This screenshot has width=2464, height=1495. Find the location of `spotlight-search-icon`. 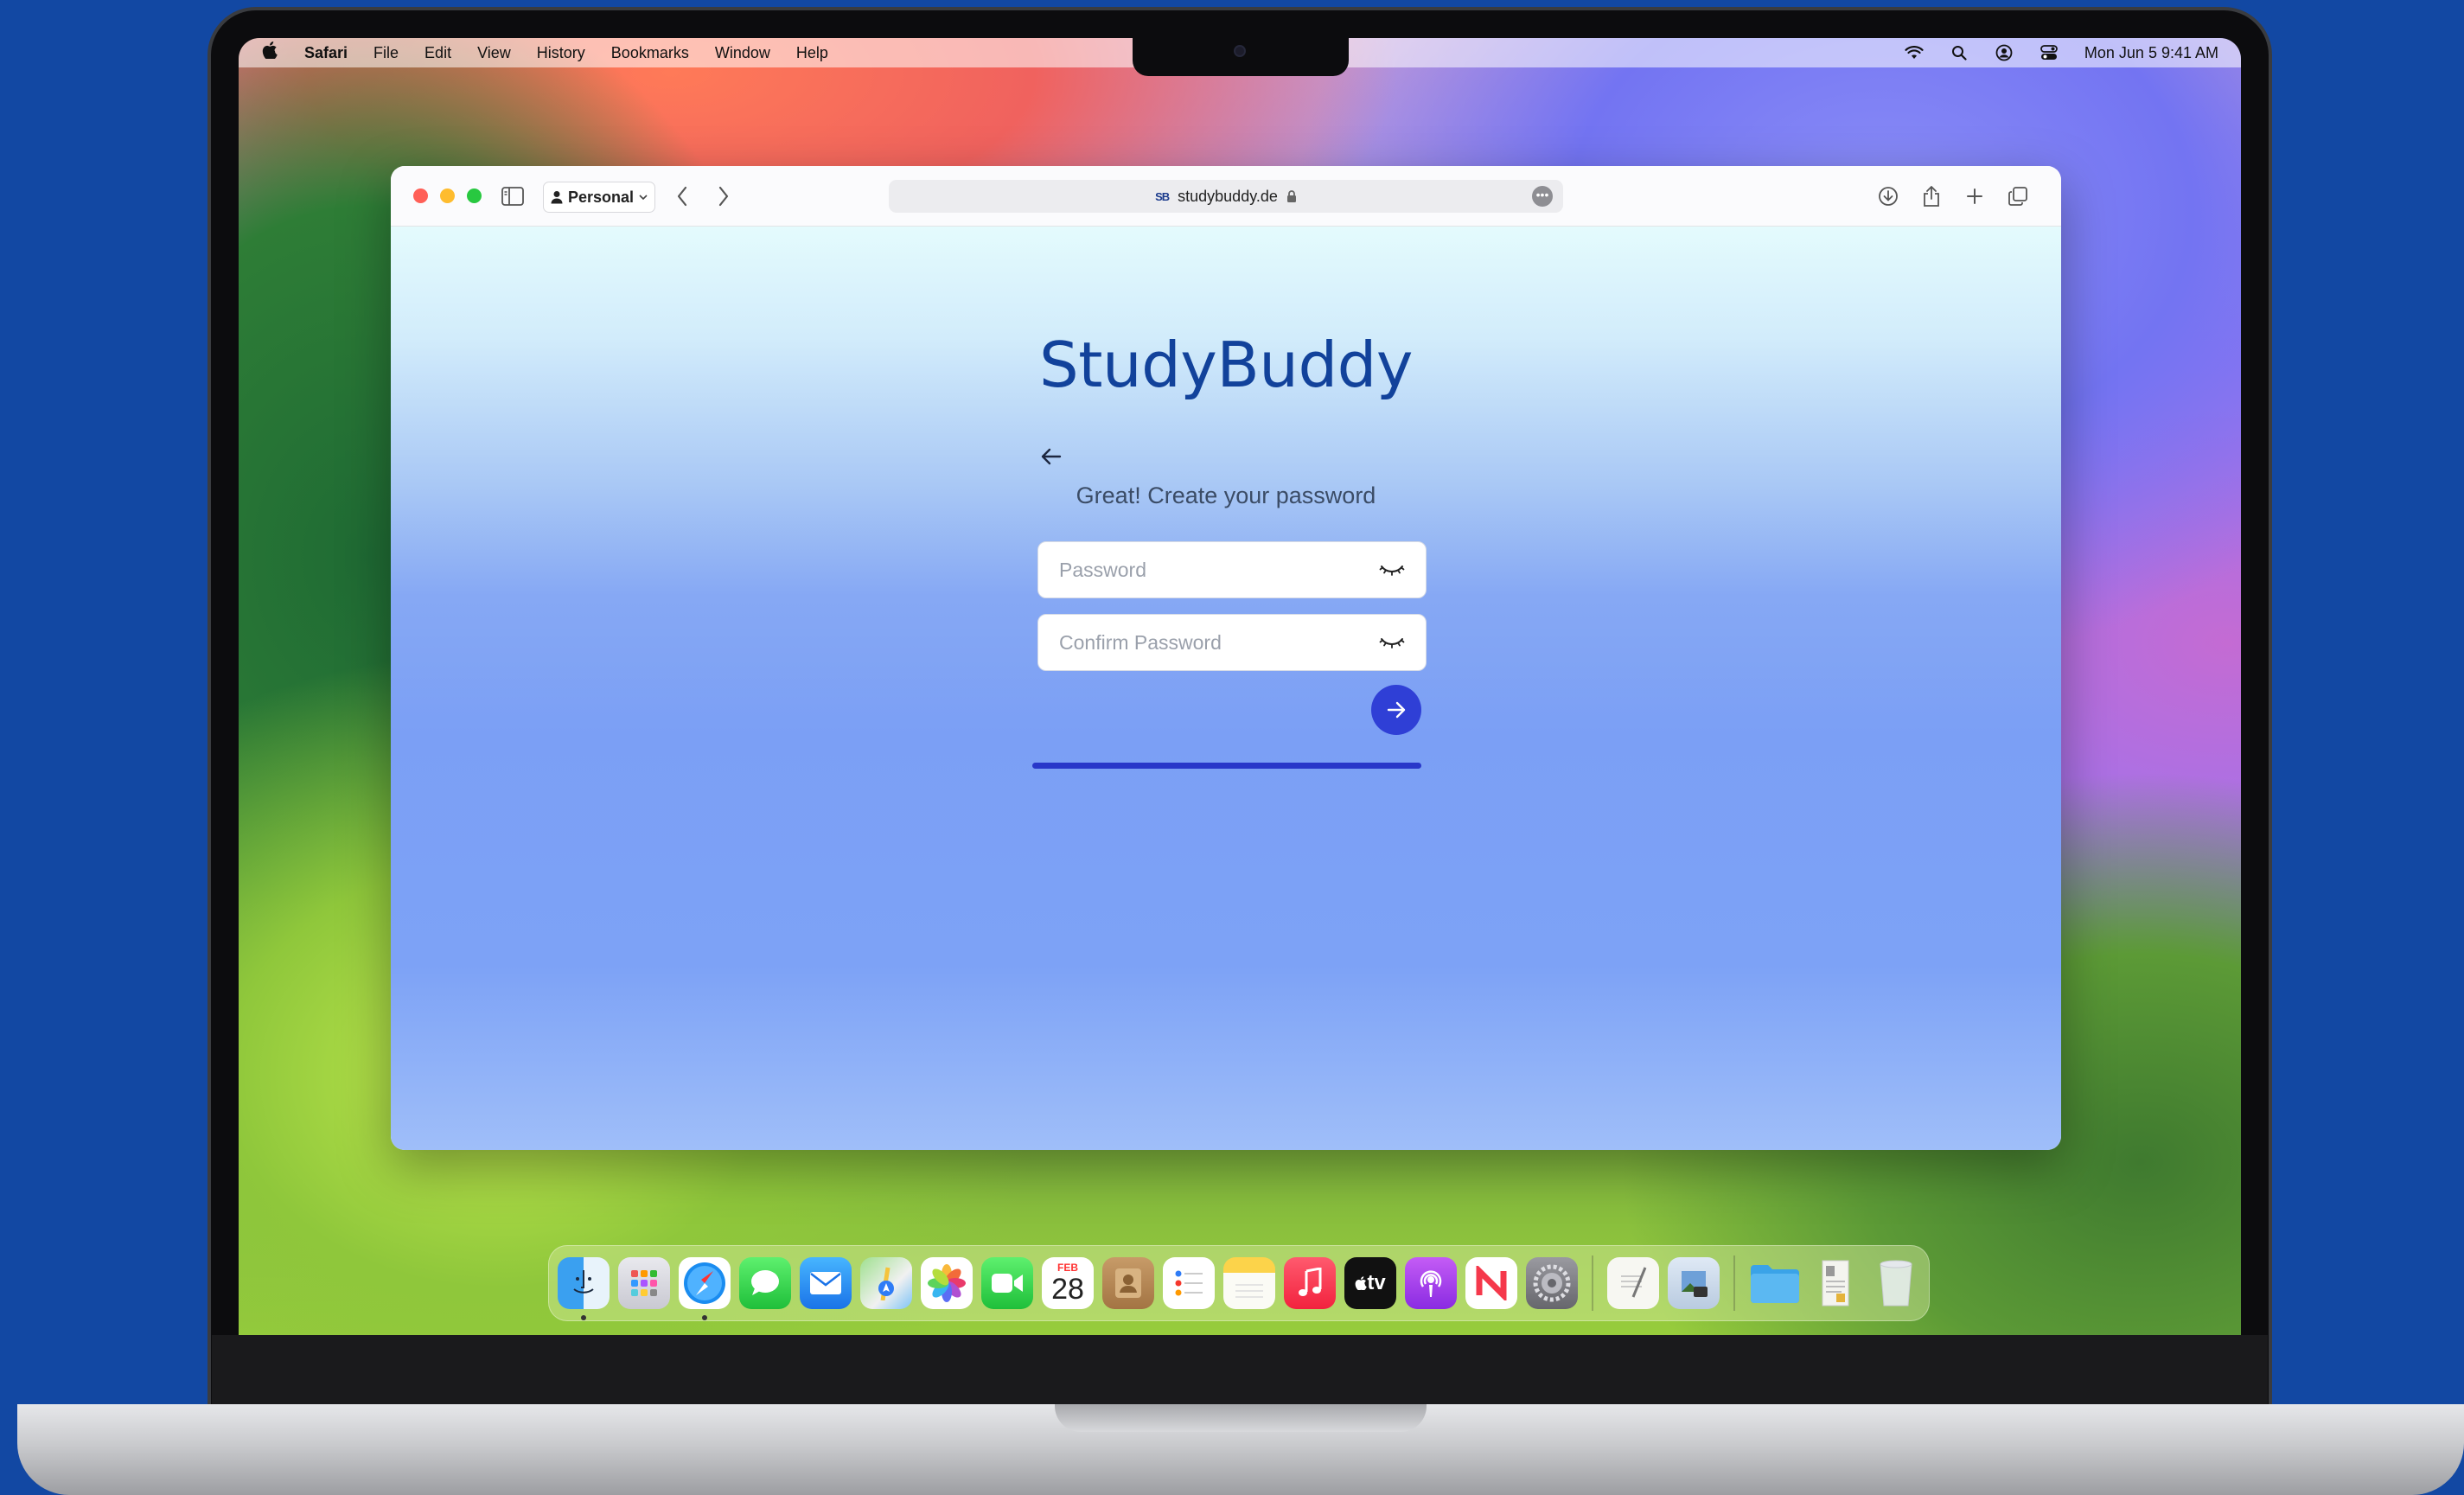

spotlight-search-icon is located at coordinates (1959, 52).